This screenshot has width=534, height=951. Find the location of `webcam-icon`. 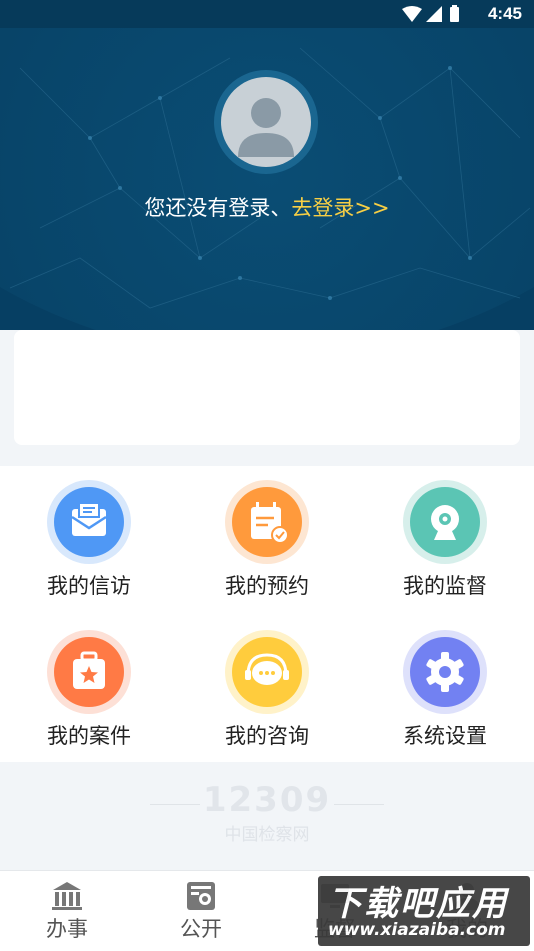

webcam-icon is located at coordinates (445, 522).